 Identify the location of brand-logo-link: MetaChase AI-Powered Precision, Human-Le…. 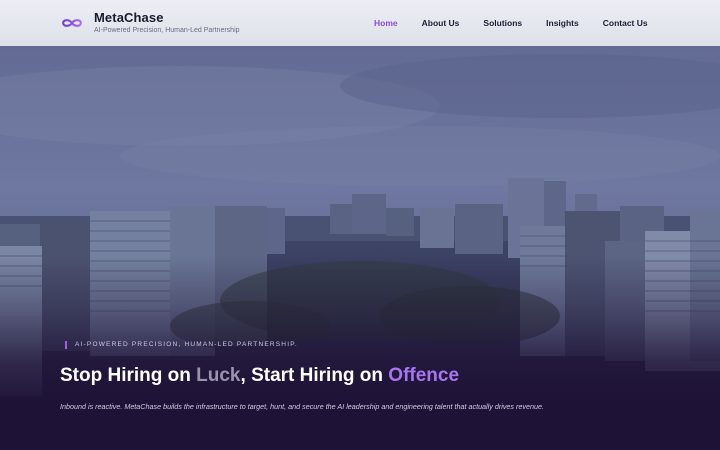
(150, 23).